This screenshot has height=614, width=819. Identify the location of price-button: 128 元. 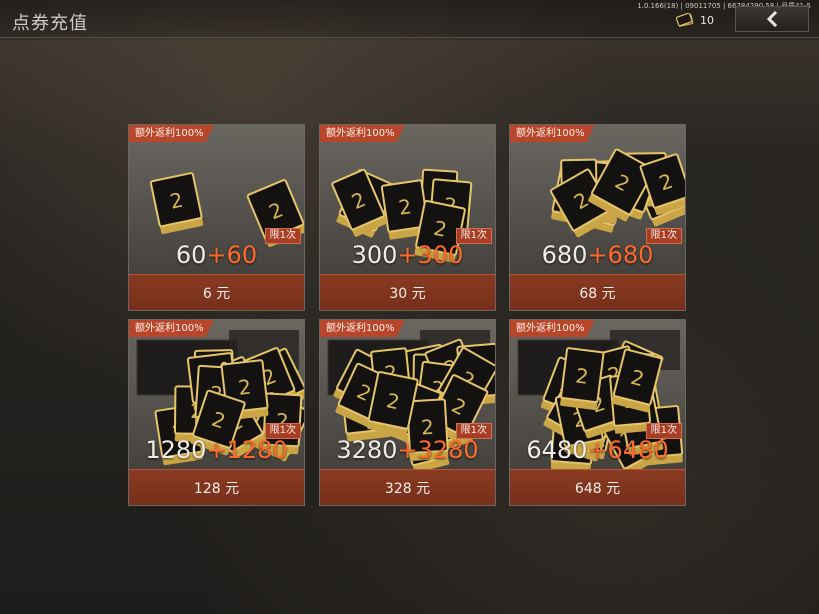
(216, 487).